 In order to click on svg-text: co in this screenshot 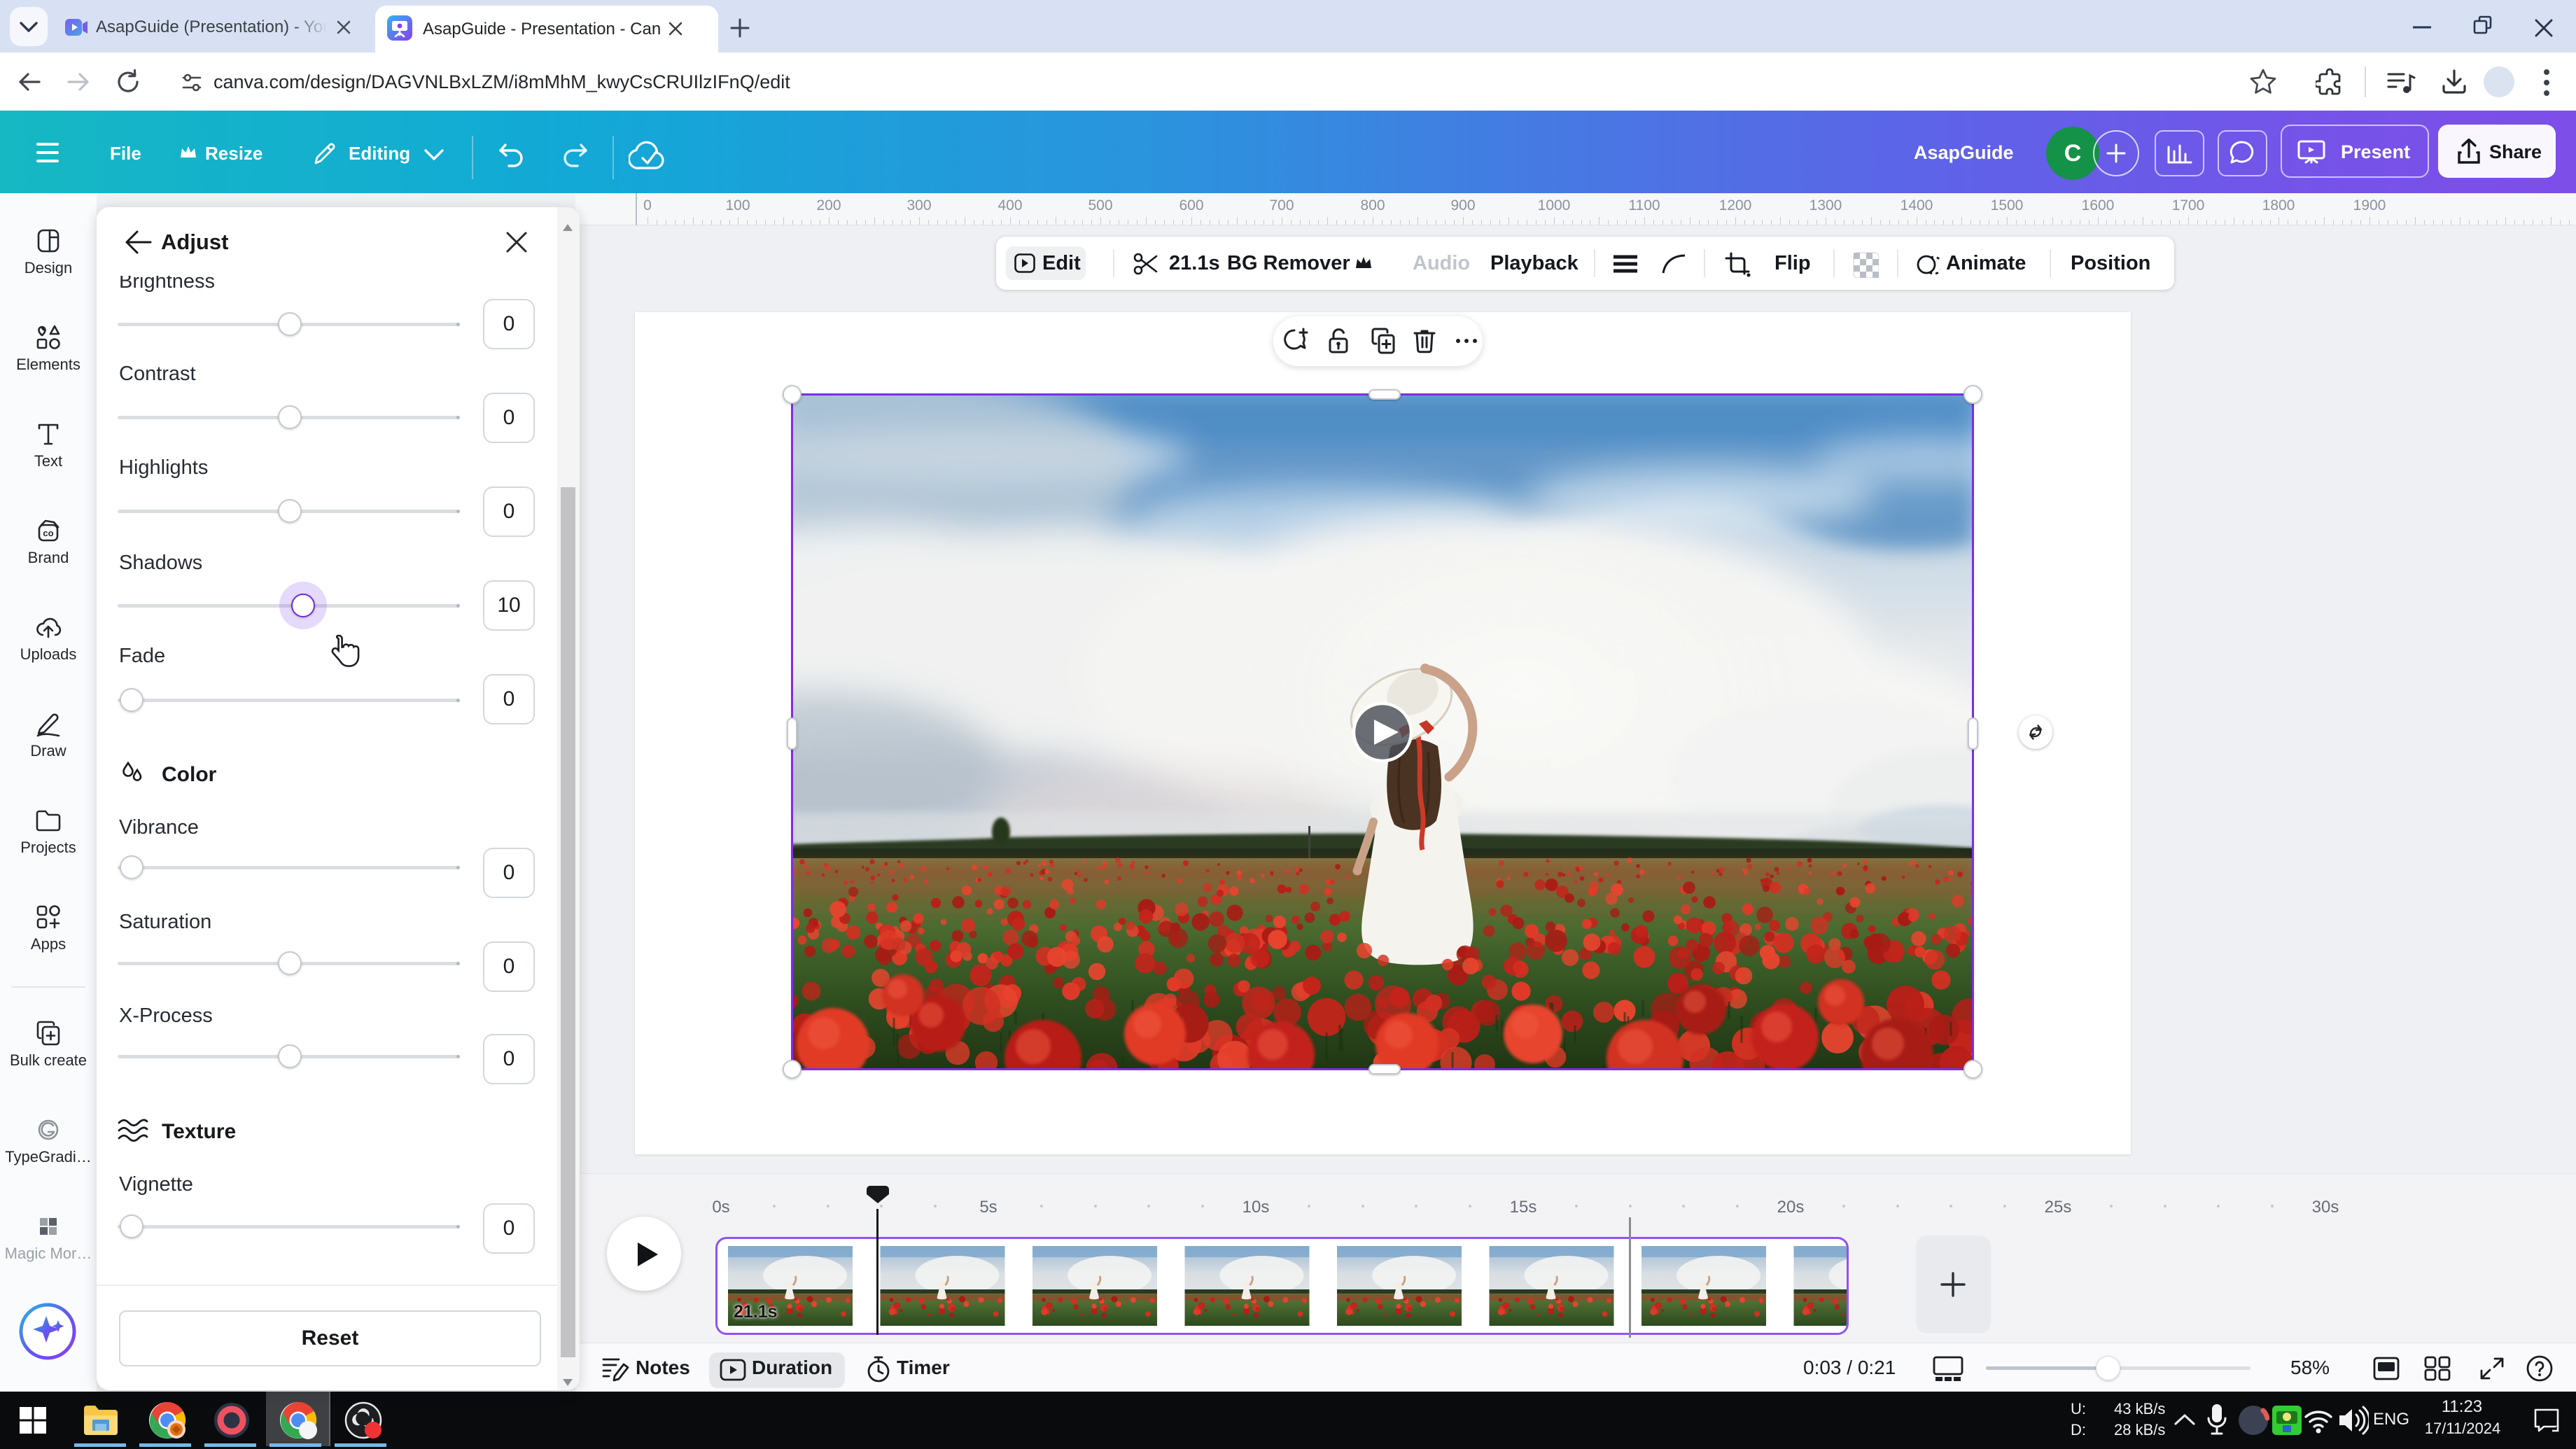, I will do `click(48, 533)`.